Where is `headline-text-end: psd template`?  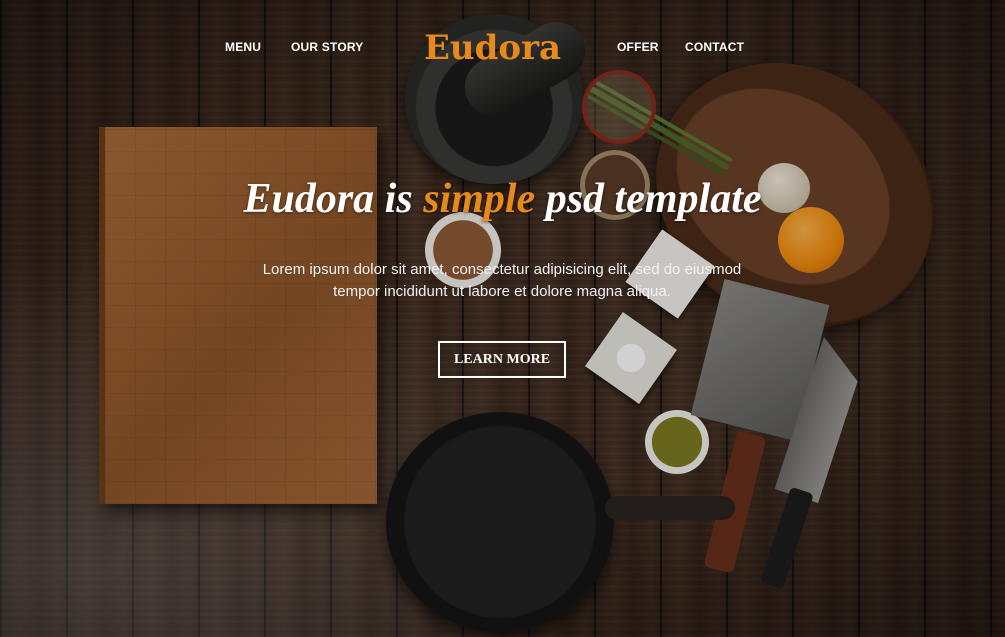 headline-text-end: psd template is located at coordinates (648, 199).